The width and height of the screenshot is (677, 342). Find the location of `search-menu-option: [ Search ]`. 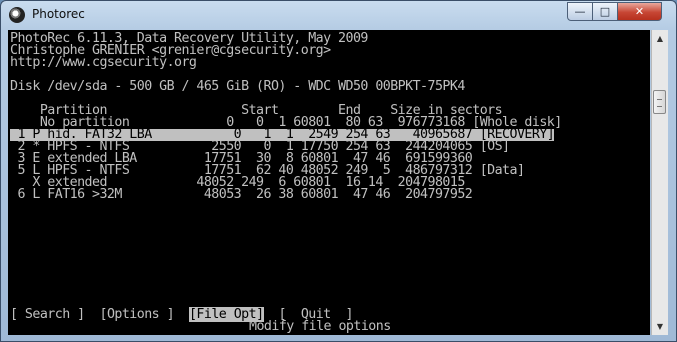

search-menu-option: [ Search ] is located at coordinates (47, 314).